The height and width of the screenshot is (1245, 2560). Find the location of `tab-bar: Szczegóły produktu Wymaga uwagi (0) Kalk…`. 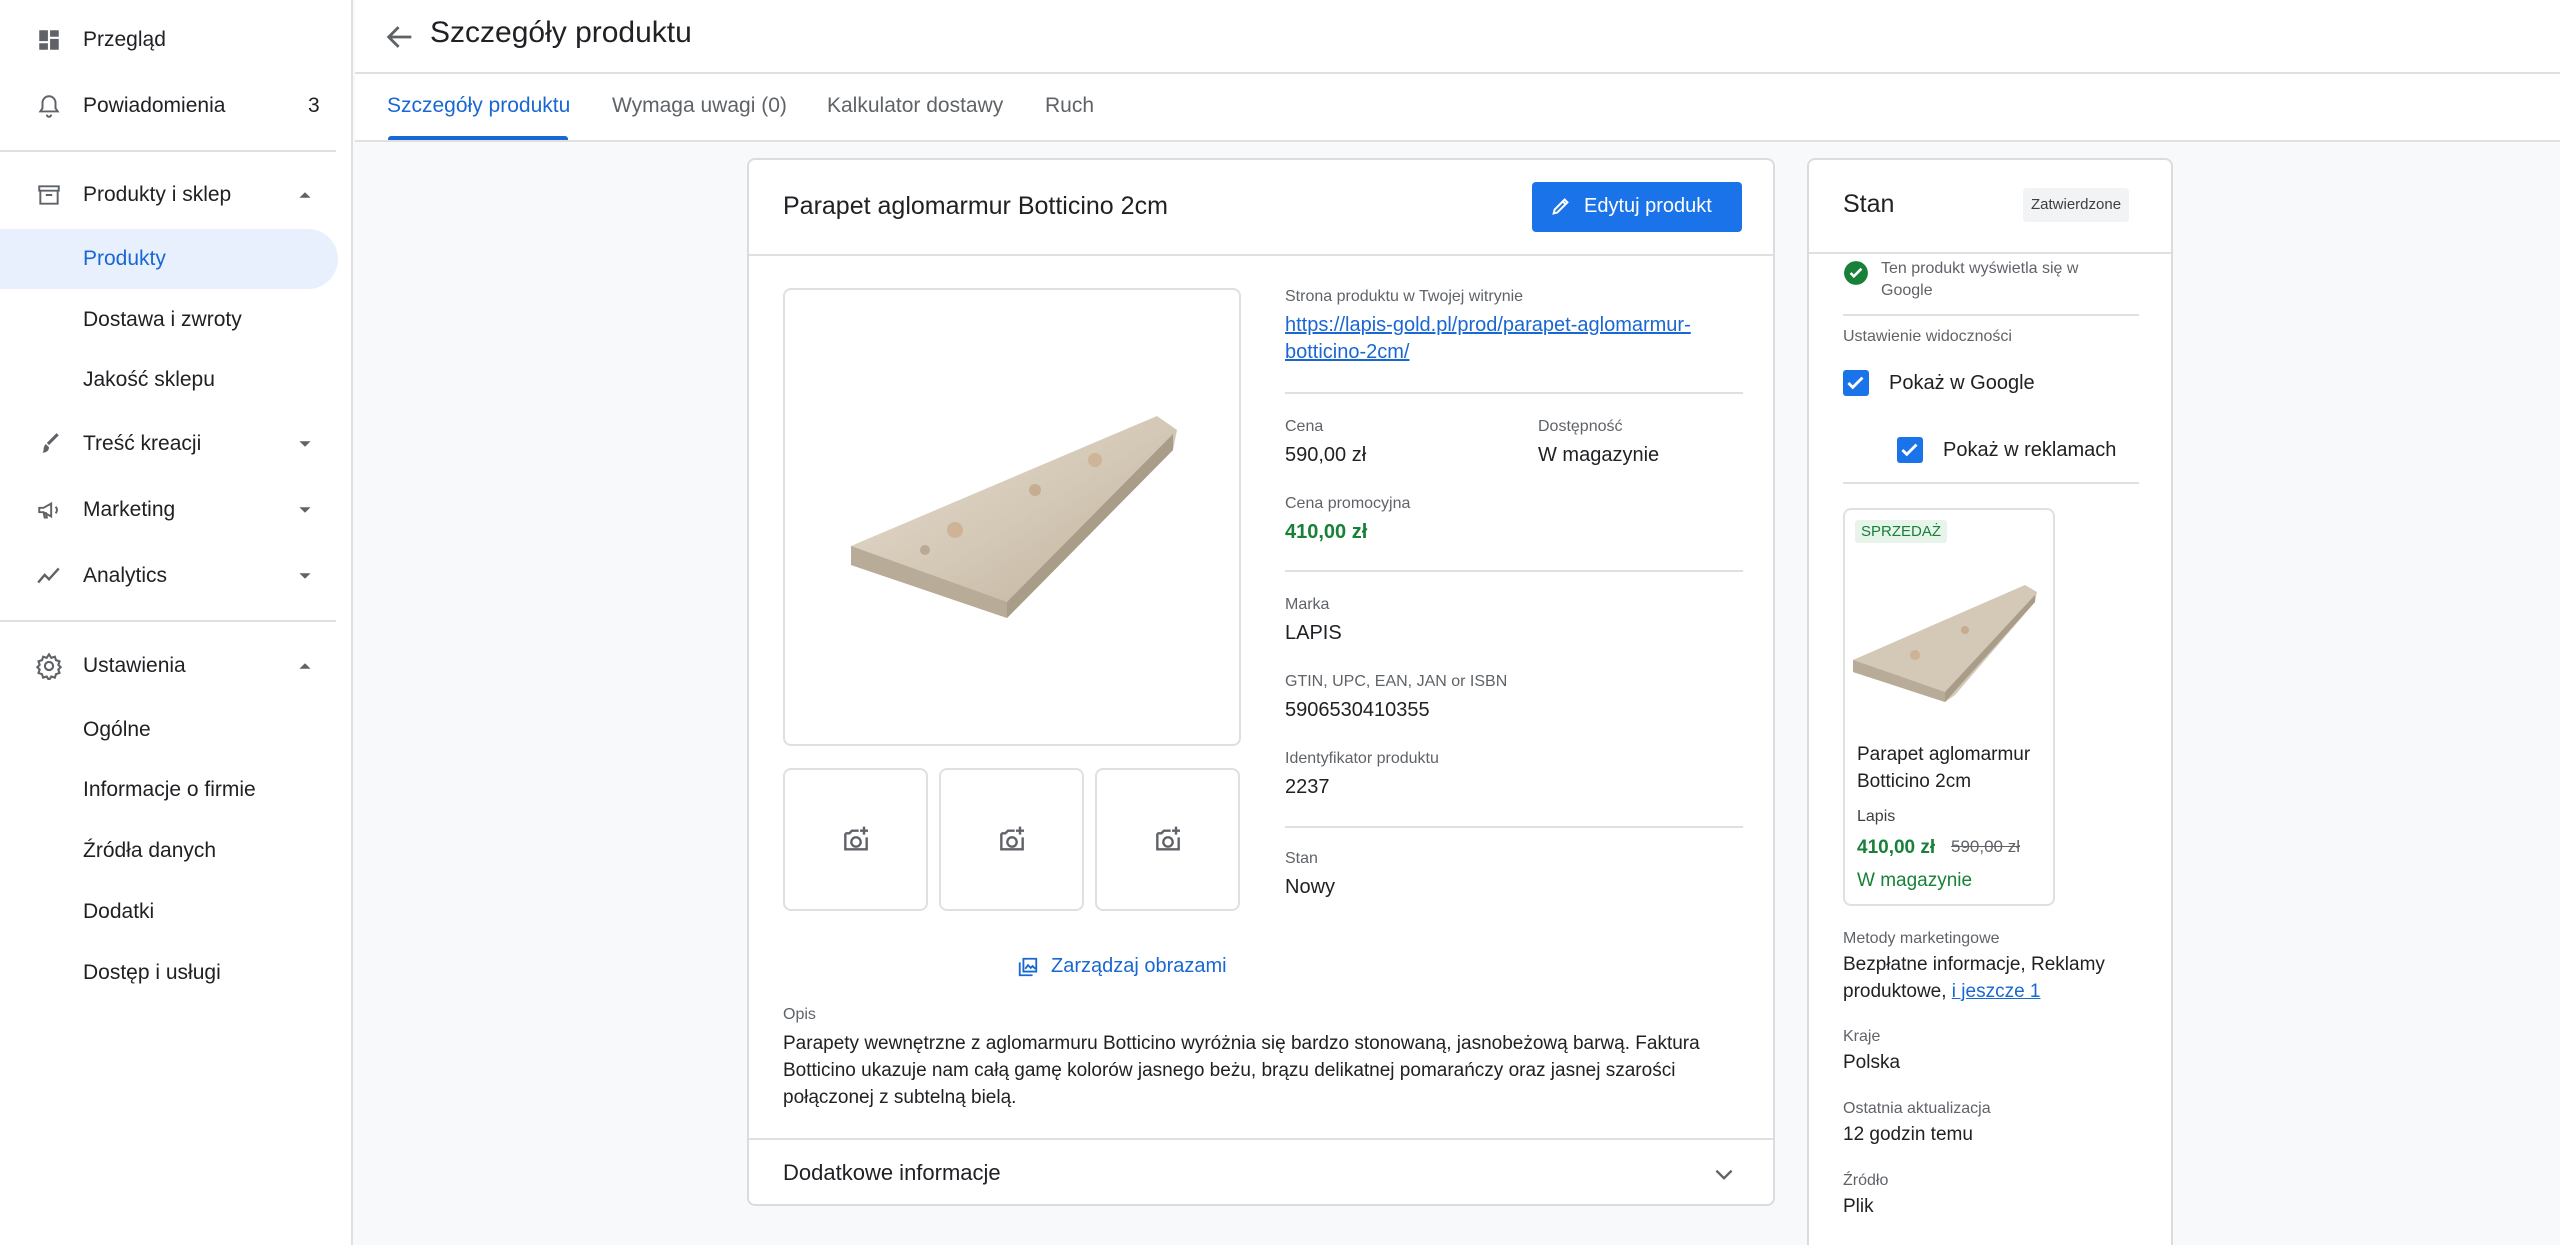

tab-bar: Szczegóły produktu Wymaga uwagi (0) Kalk… is located at coordinates (1457, 108).